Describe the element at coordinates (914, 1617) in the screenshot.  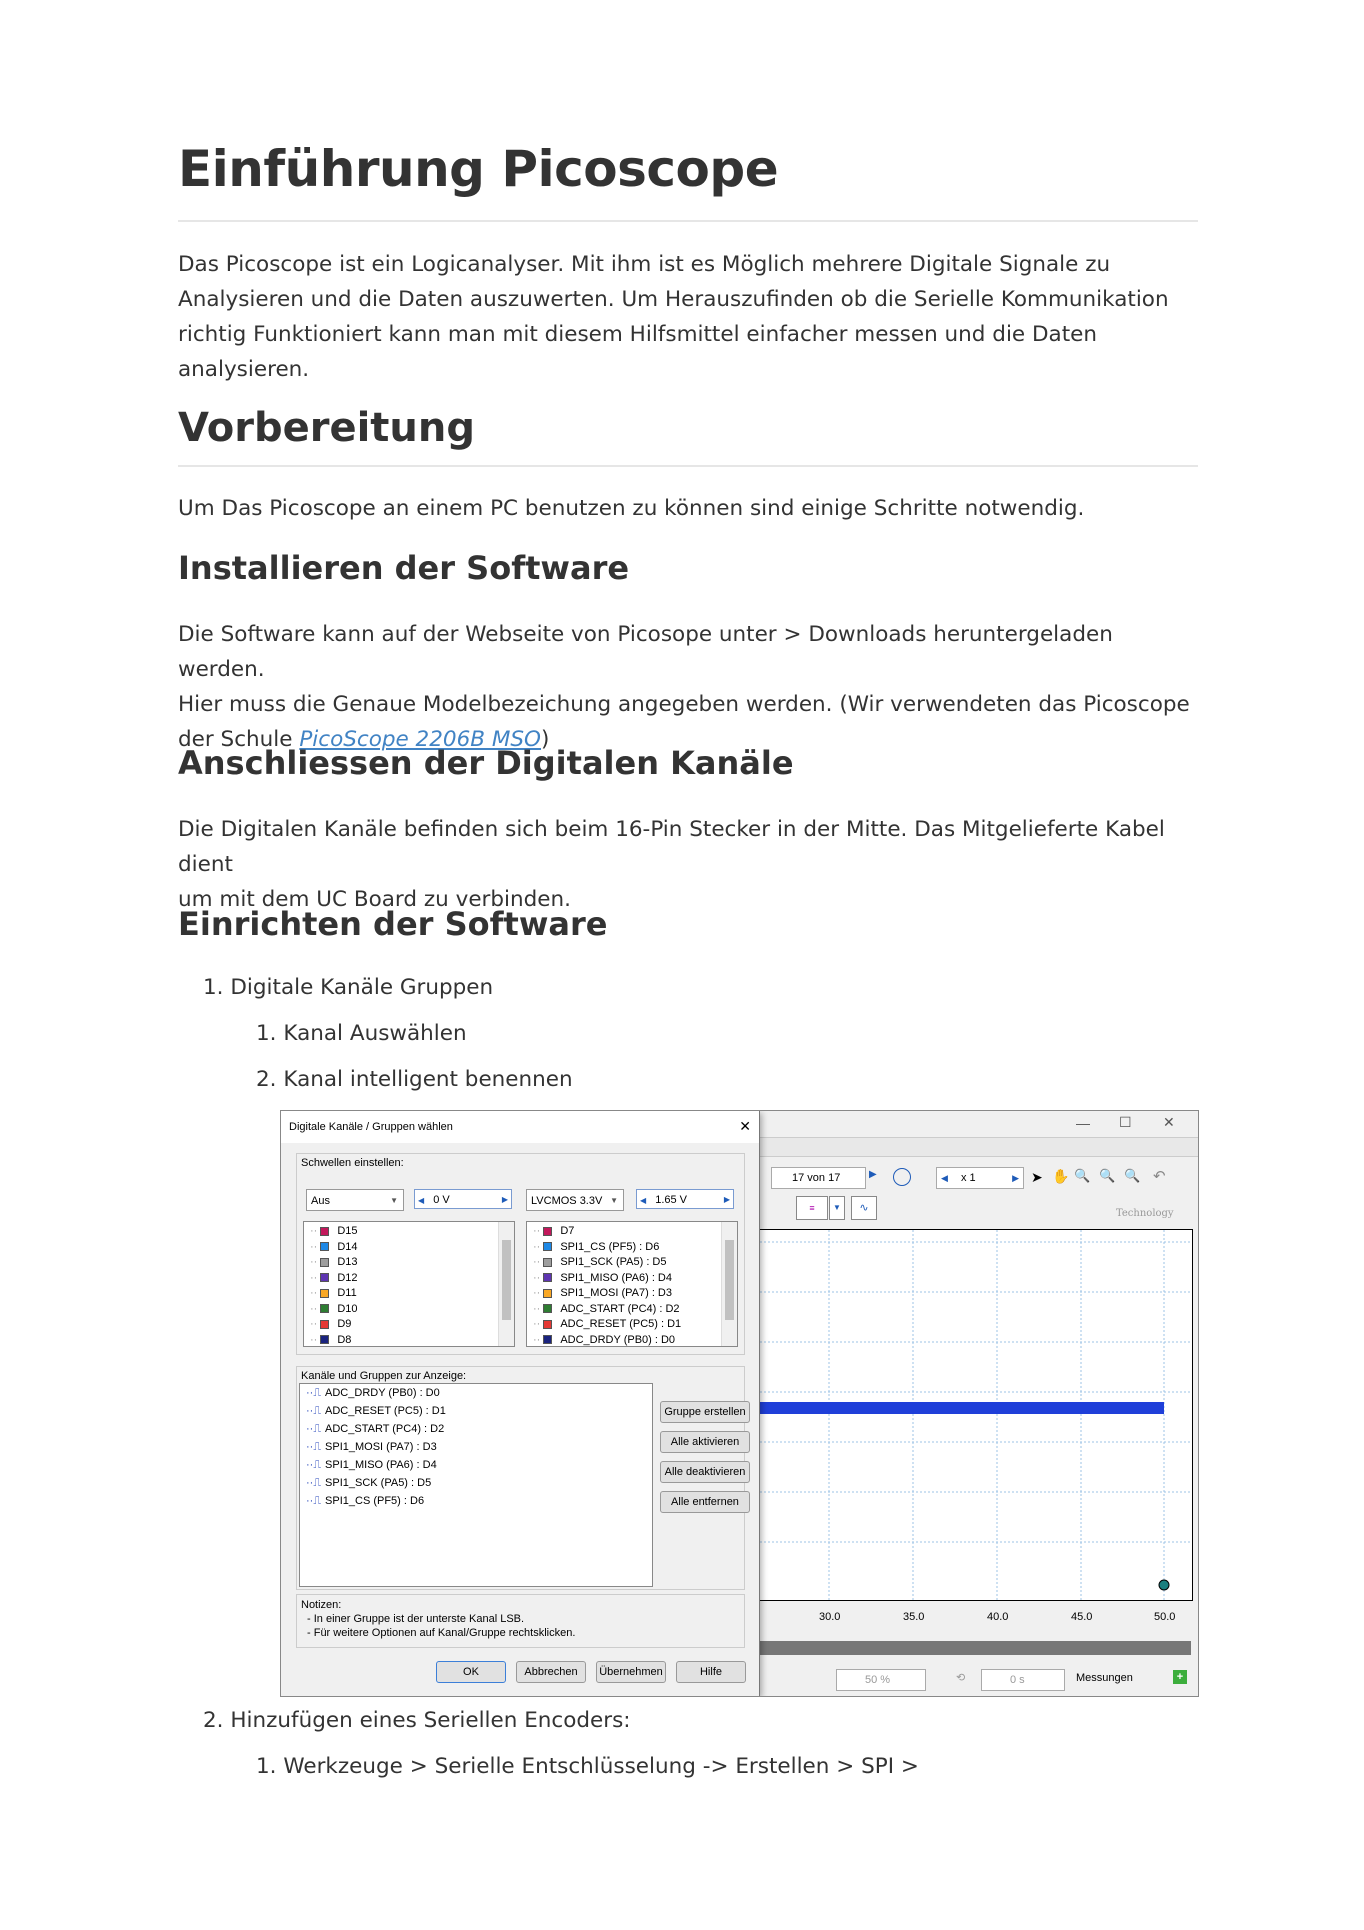
I see `x-tick-label: 35.0` at that location.